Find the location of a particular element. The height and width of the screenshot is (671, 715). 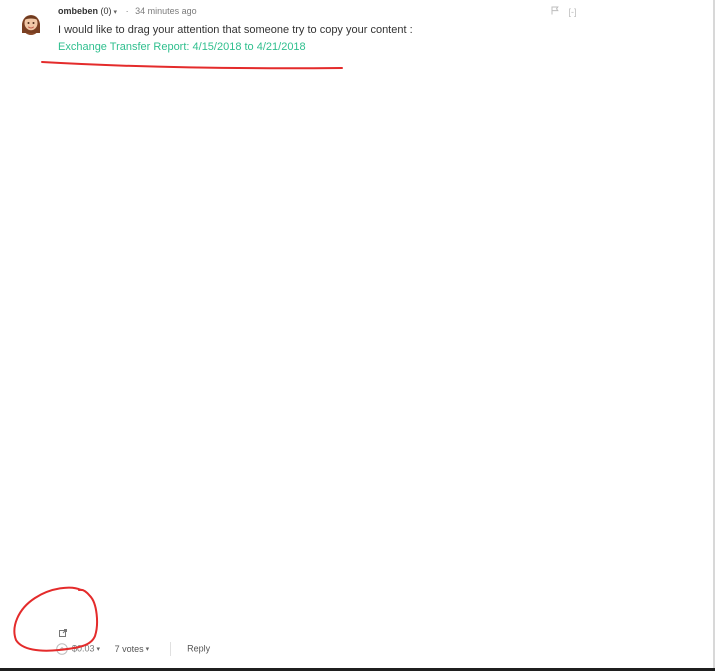

comment-footer: $0.03 ▾ 7 votes ▾ Reply is located at coordinates (133, 649).